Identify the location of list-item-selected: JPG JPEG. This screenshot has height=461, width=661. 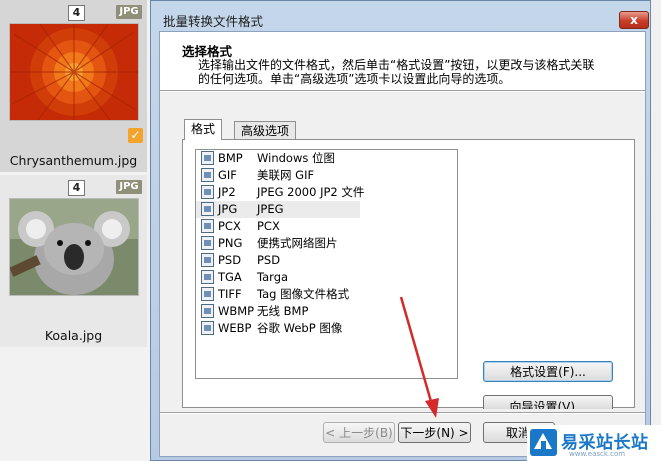
(278, 209).